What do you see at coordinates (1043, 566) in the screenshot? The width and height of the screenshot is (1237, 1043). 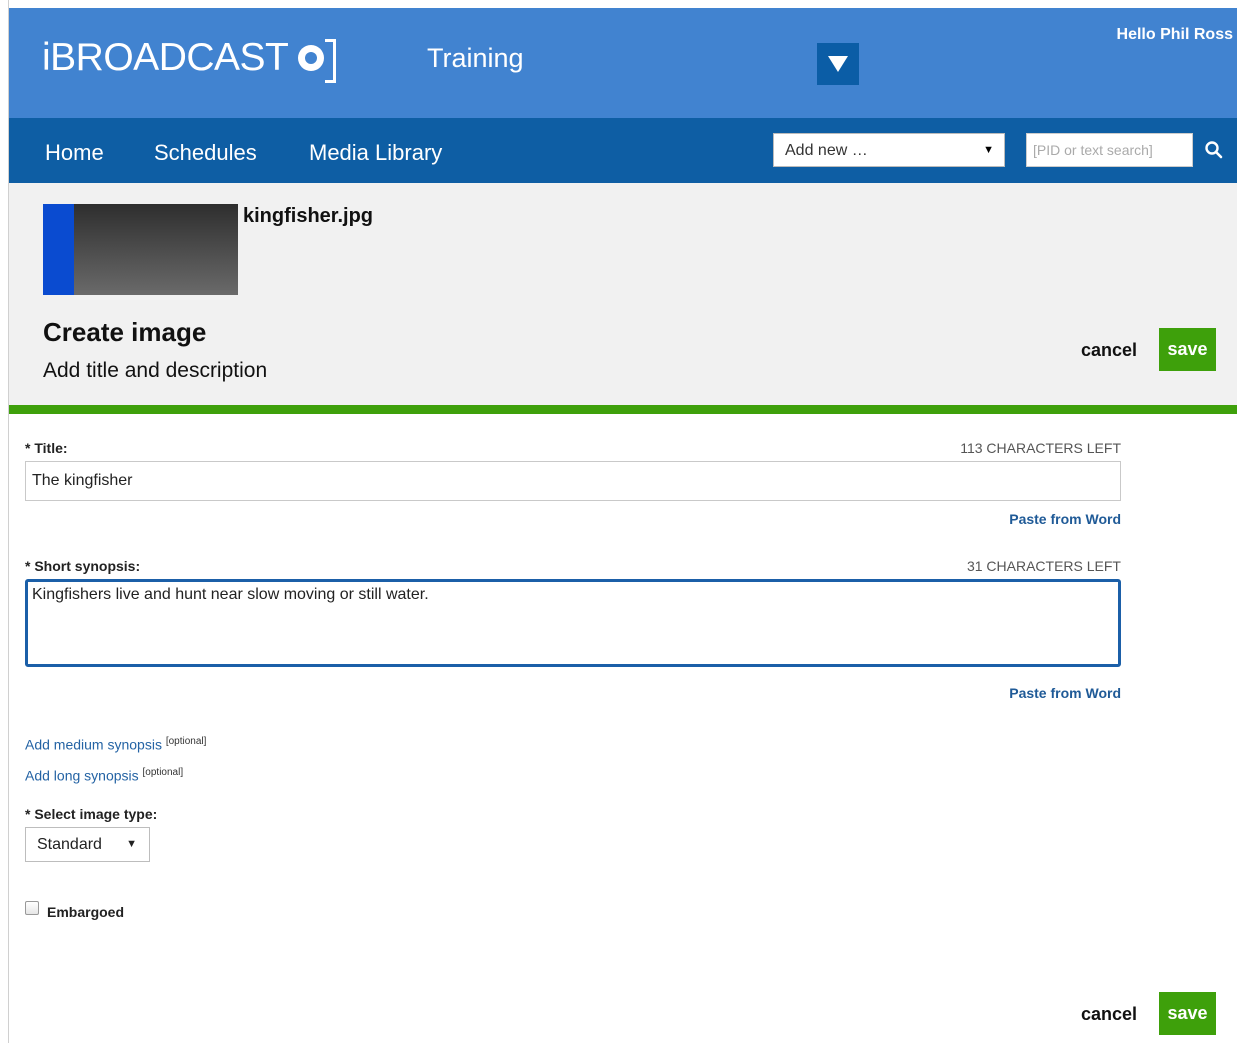 I see `short-synopsis-char-counter: 31 CHARACTERS LEFT` at bounding box center [1043, 566].